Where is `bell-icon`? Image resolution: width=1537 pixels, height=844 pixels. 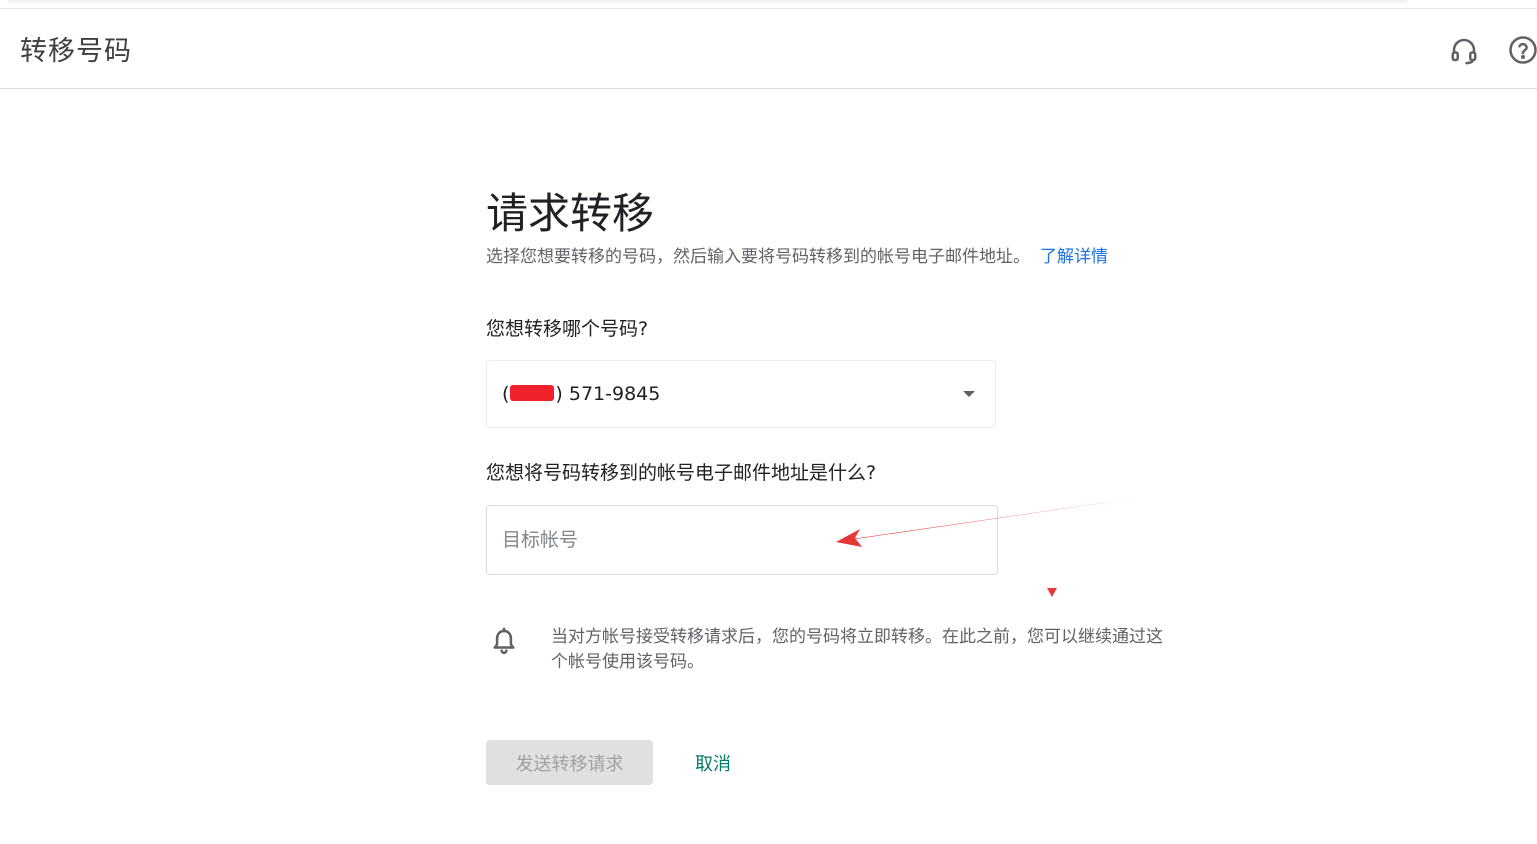 bell-icon is located at coordinates (504, 642).